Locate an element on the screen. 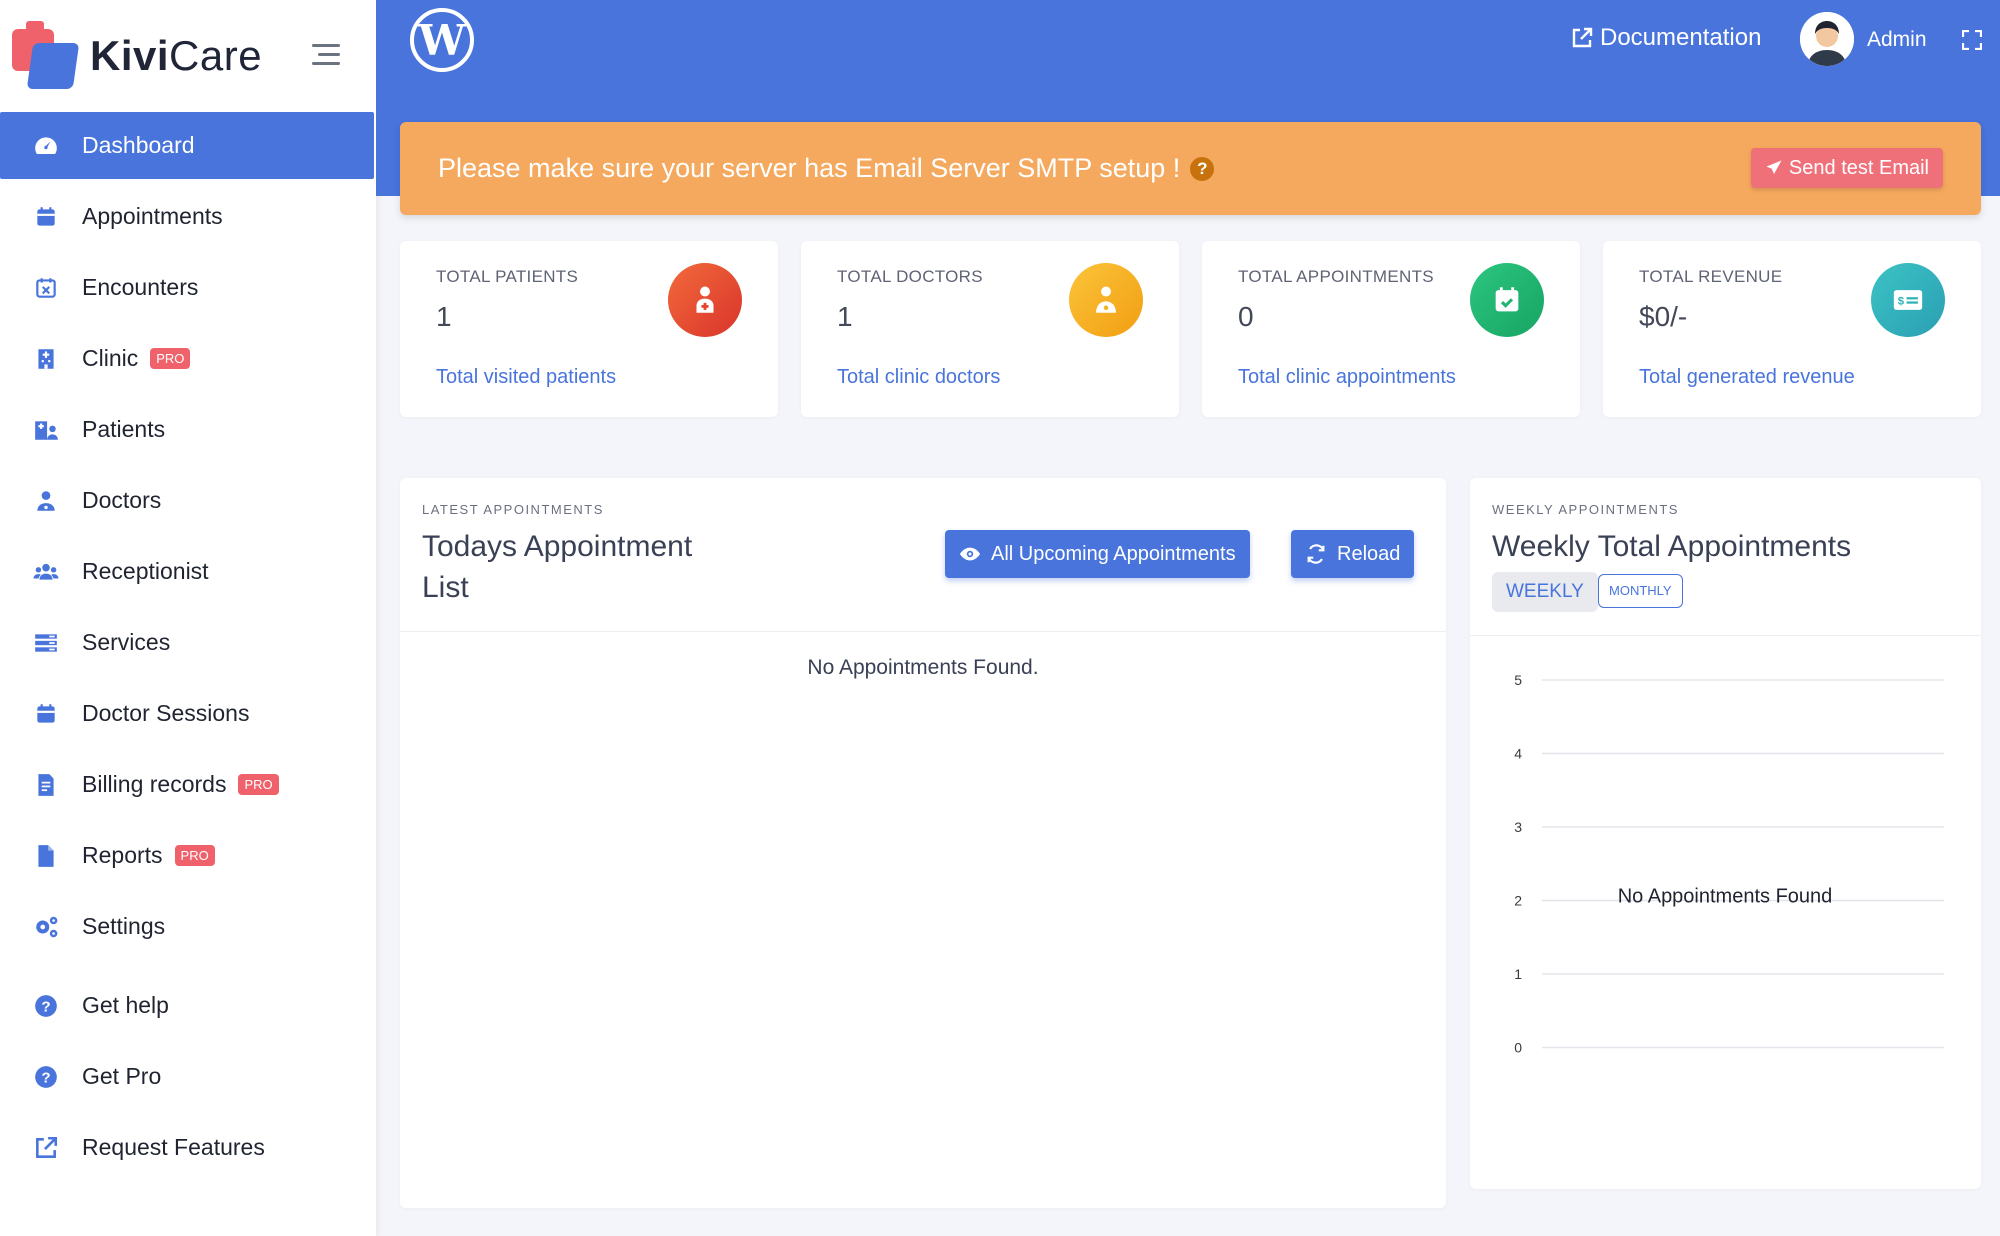  reload-button: Reload is located at coordinates (1353, 554).